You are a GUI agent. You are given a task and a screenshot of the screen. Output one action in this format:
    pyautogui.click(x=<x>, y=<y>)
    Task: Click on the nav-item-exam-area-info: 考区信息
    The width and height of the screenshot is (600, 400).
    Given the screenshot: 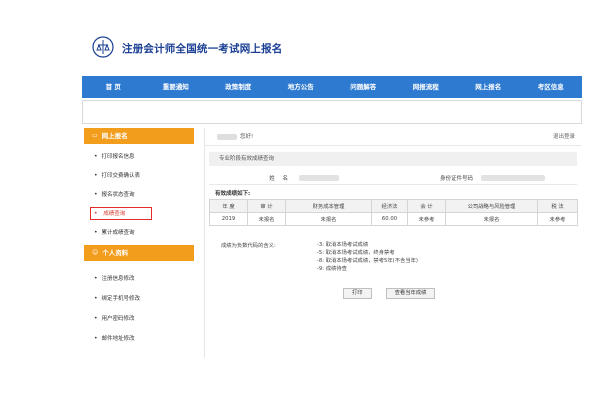 What is the action you would take?
    pyautogui.click(x=551, y=87)
    